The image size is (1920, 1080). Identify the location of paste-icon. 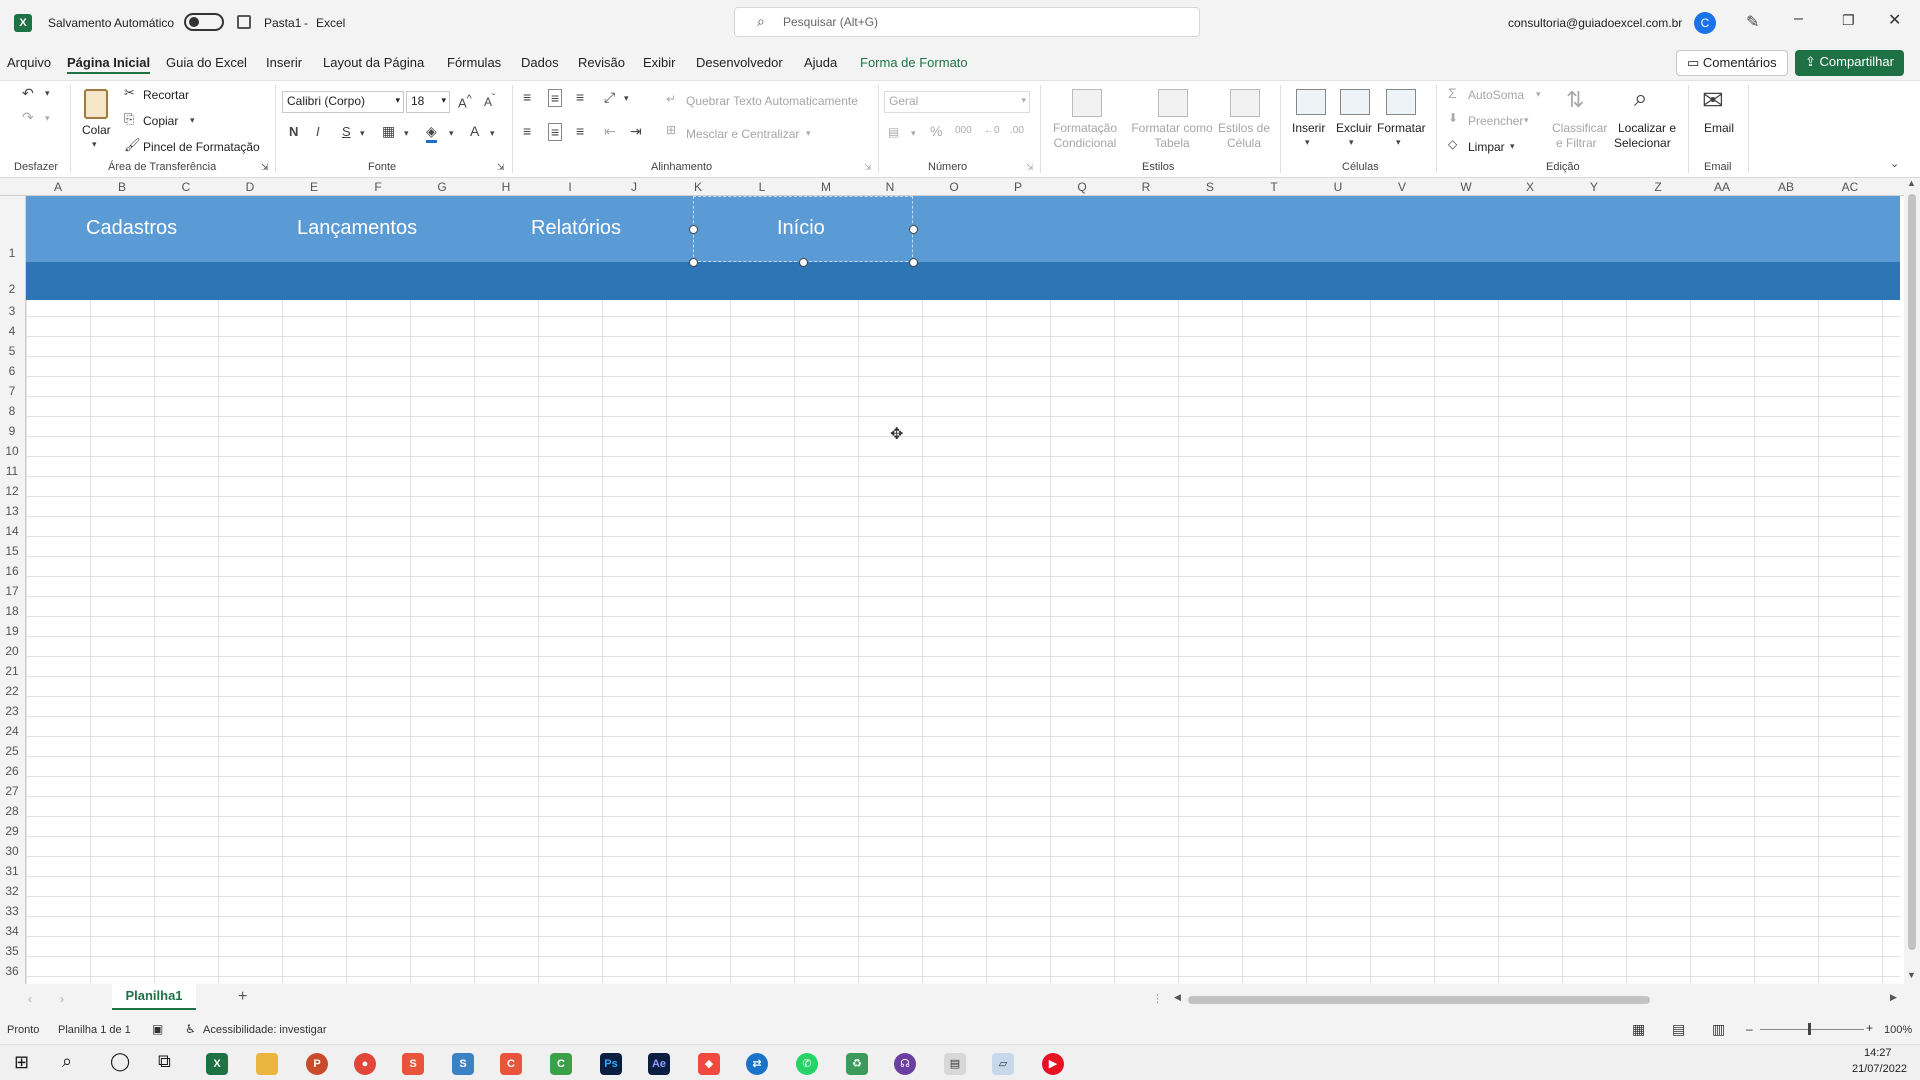
(96, 104).